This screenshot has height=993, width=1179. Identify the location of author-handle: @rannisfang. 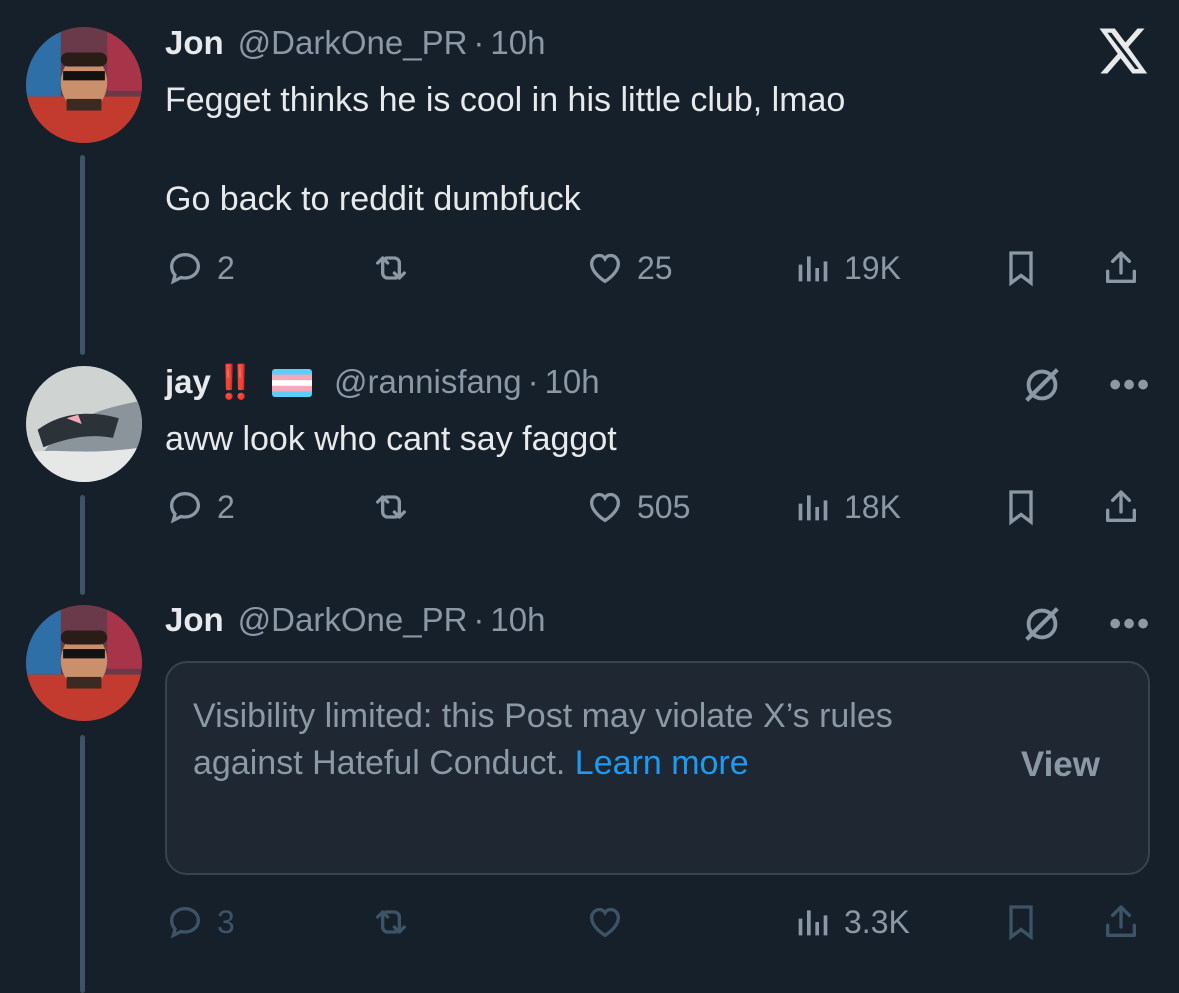
(428, 382).